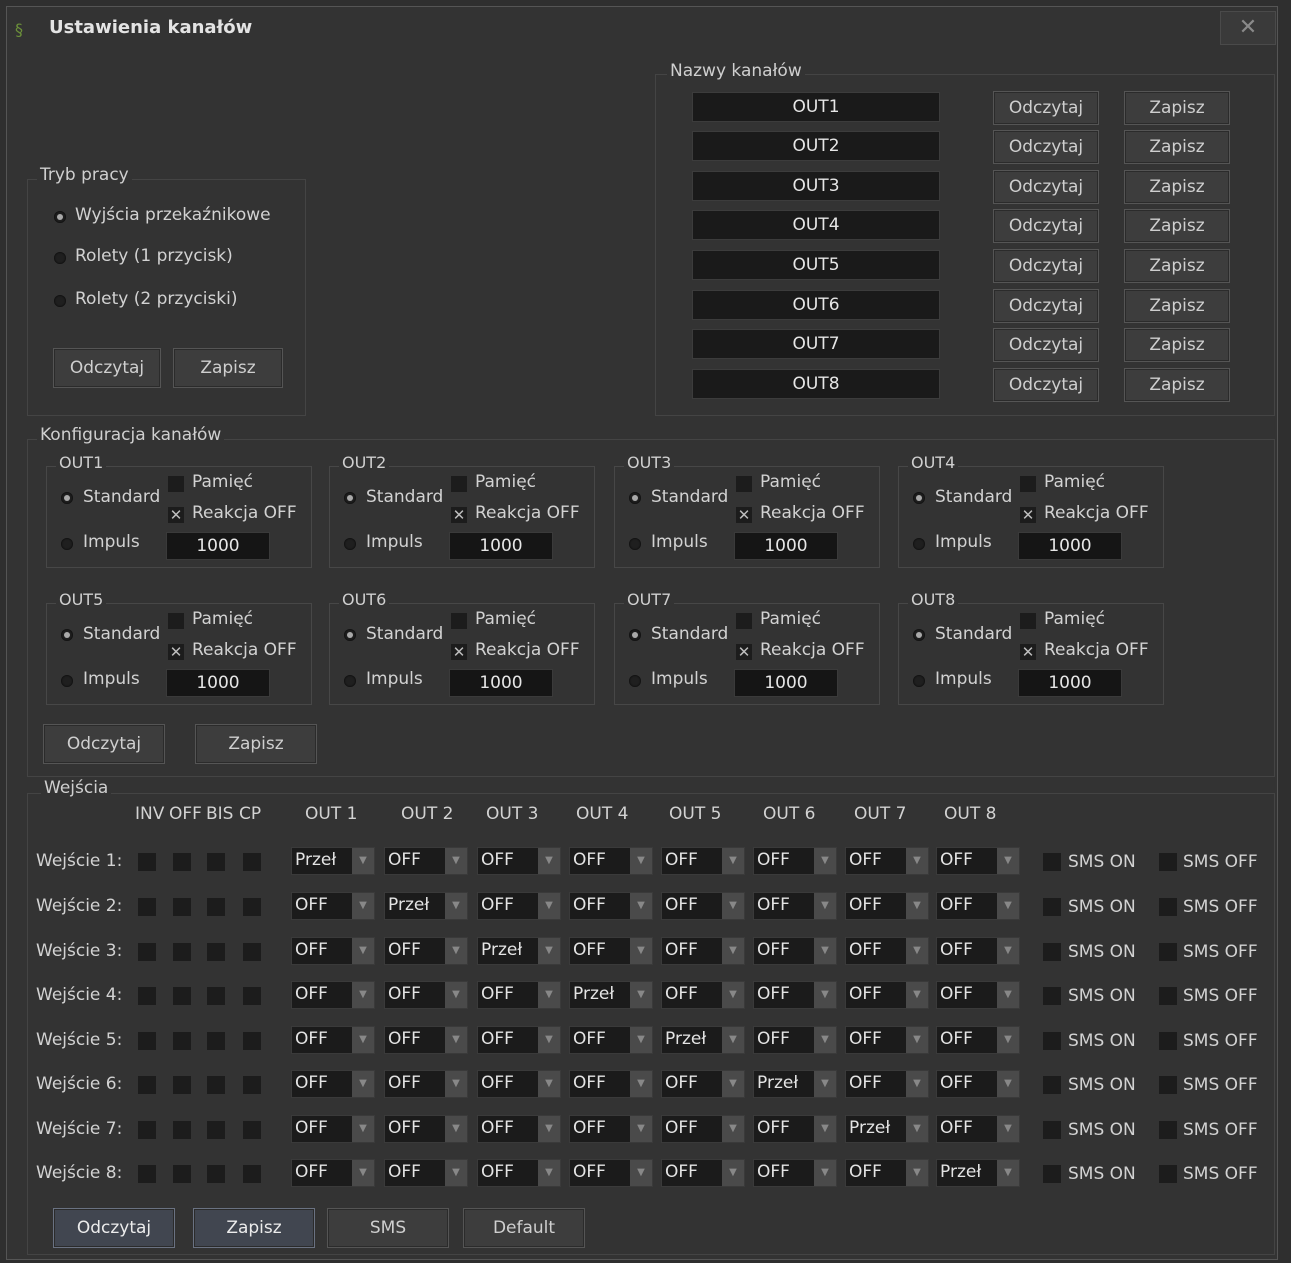 The height and width of the screenshot is (1263, 1291). I want to click on mode-read-button: Odczytaj, so click(107, 368).